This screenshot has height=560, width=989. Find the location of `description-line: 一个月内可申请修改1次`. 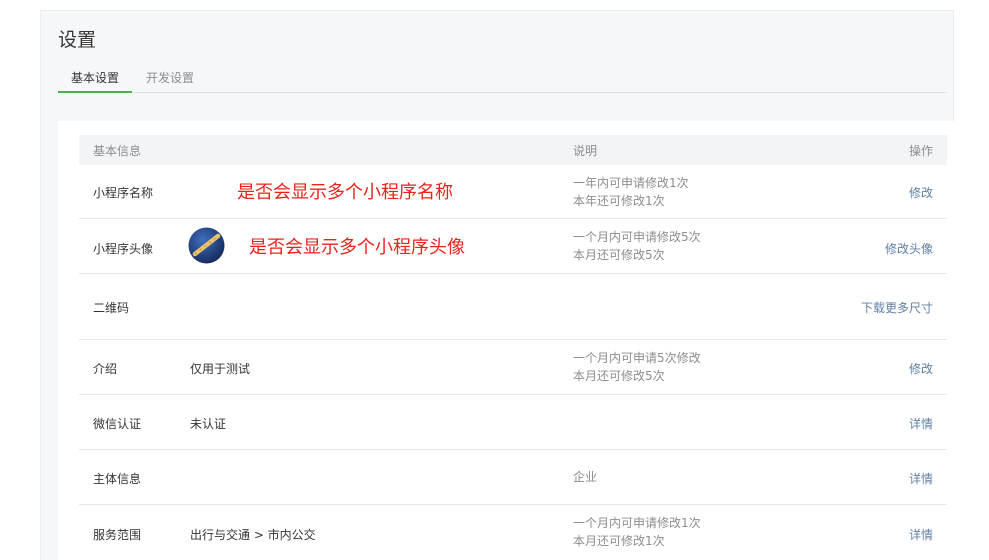

description-line: 一个月内可申请修改1次 is located at coordinates (637, 523).